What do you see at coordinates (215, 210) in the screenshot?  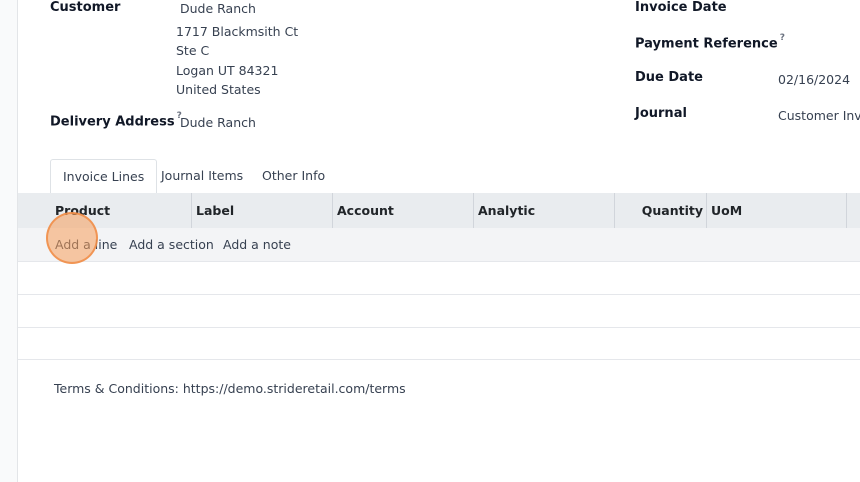 I see `column-header-label: Label` at bounding box center [215, 210].